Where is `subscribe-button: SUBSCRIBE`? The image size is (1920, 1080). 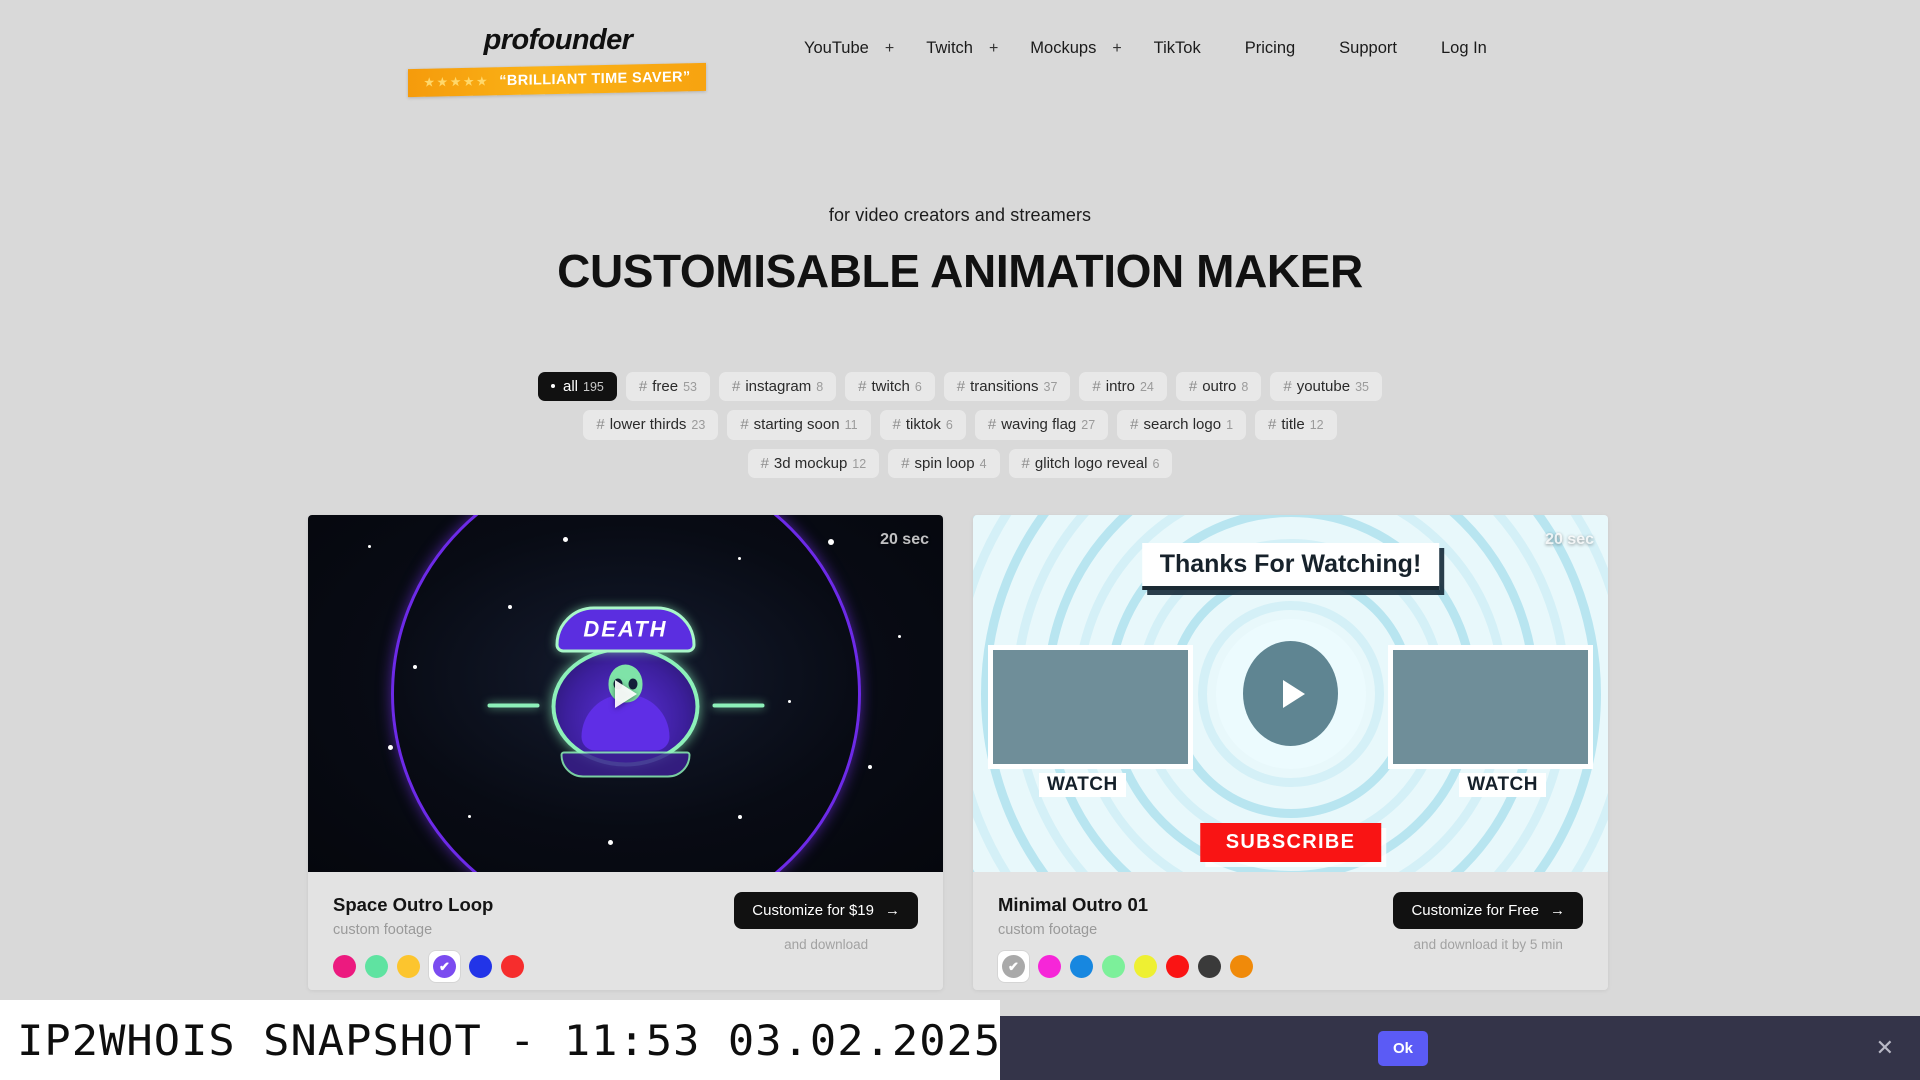 subscribe-button: SUBSCRIBE is located at coordinates (1290, 842).